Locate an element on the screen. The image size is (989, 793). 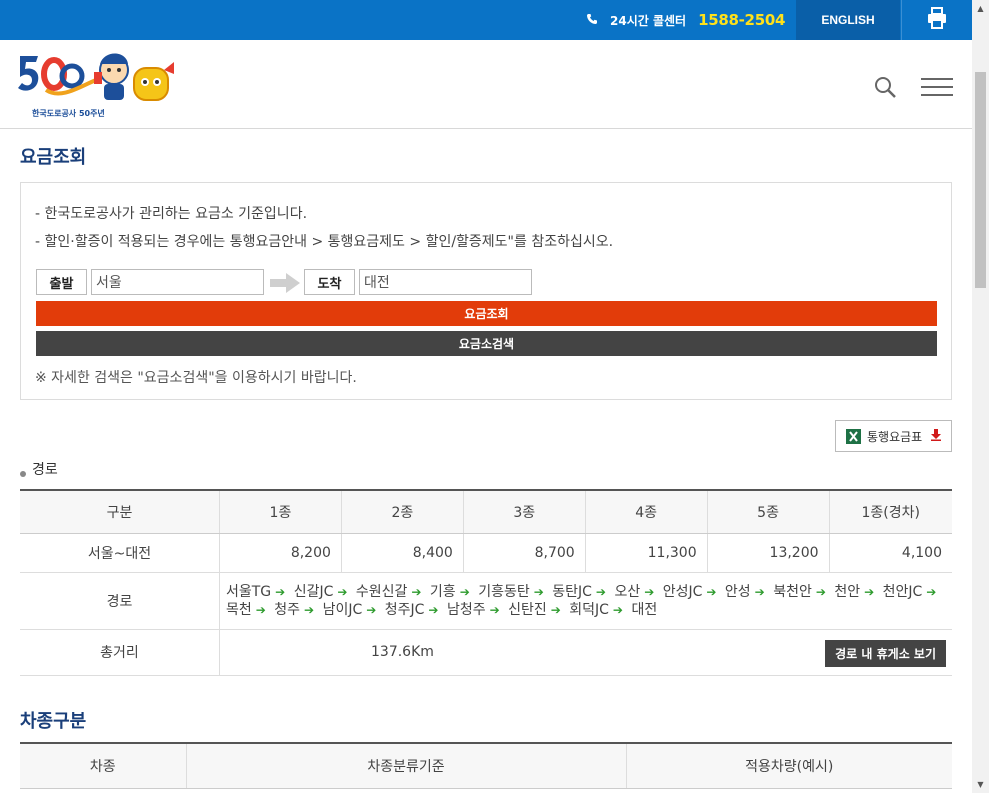
route-stop-name: 남이JC is located at coordinates (342, 609).